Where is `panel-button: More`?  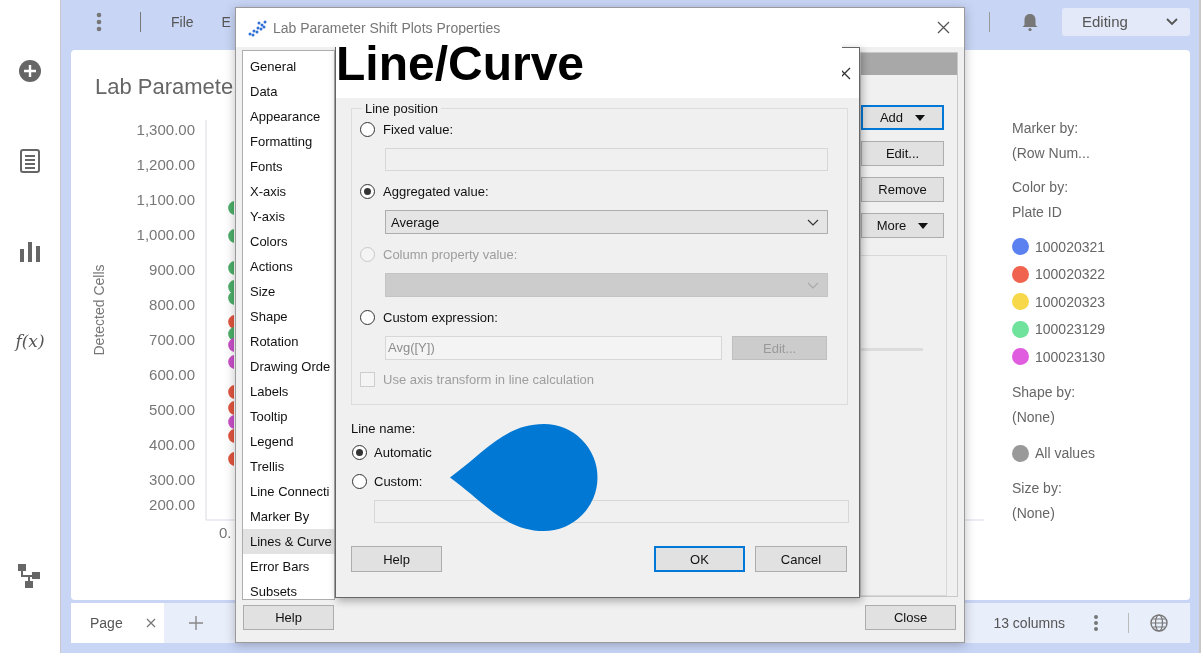 panel-button: More is located at coordinates (902, 225).